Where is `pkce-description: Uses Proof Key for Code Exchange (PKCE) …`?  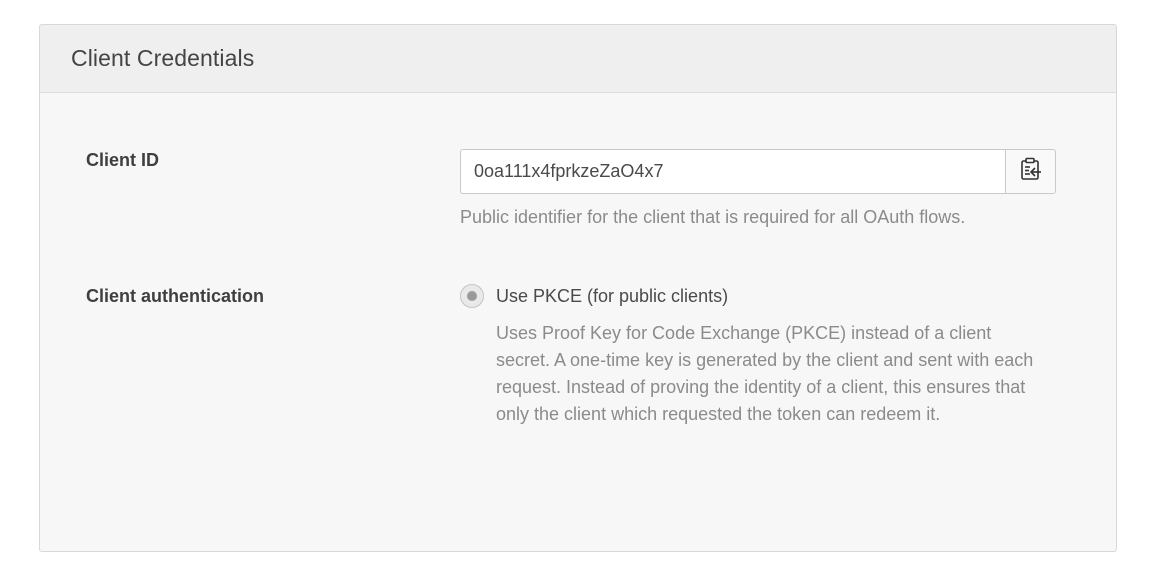
pkce-description: Uses Proof Key for Code Exchange (PKCE) … is located at coordinates (765, 373).